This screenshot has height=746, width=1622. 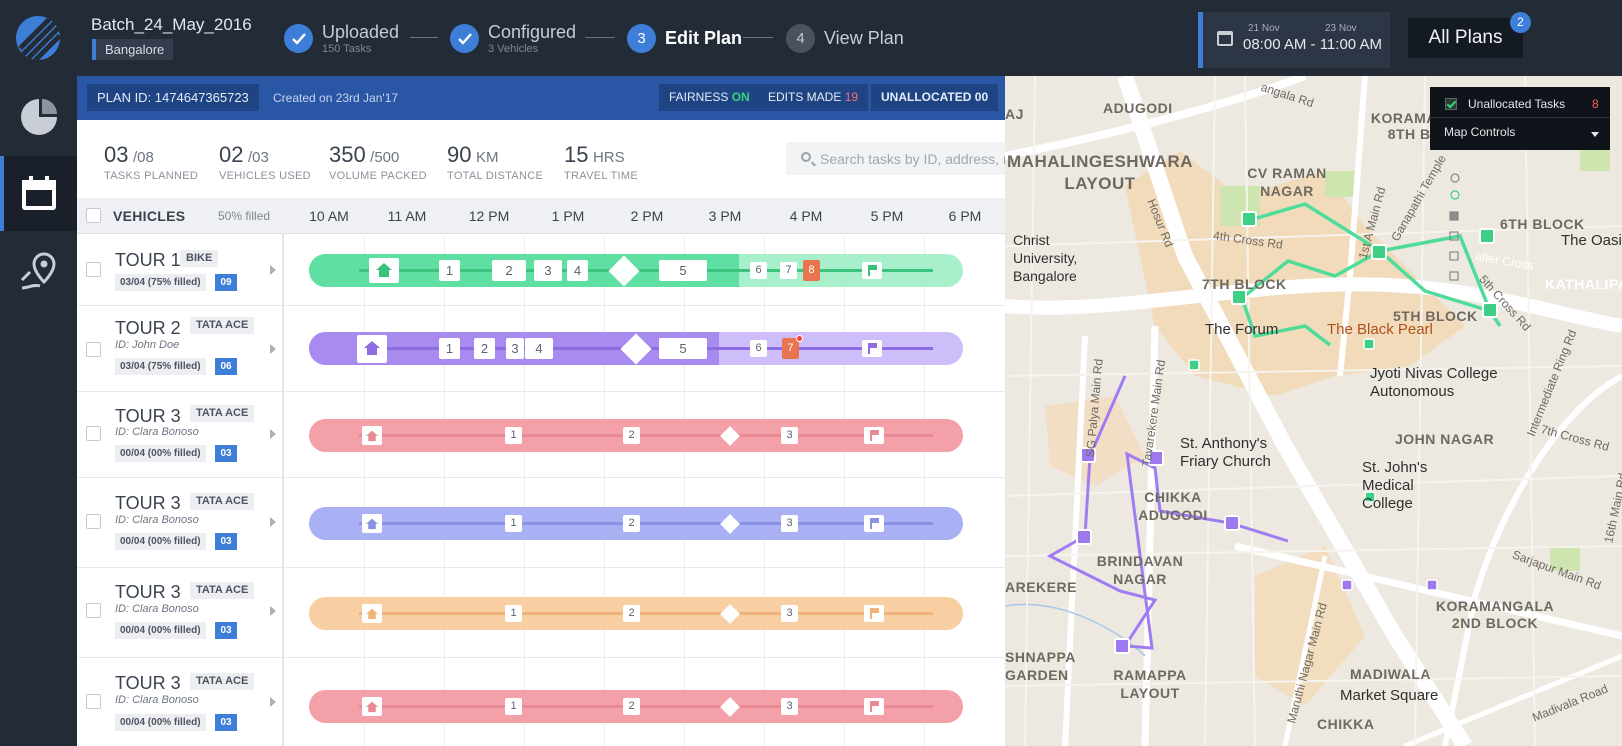 What do you see at coordinates (1390, 674) in the screenshot?
I see `map-label-area: MADIWALA` at bounding box center [1390, 674].